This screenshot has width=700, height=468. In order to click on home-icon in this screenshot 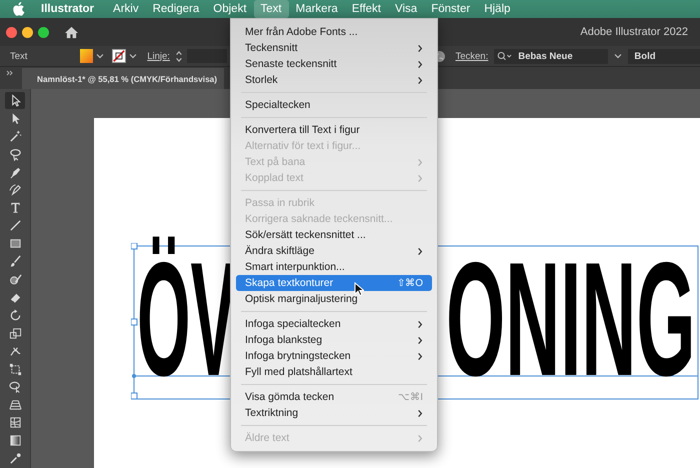, I will do `click(71, 32)`.